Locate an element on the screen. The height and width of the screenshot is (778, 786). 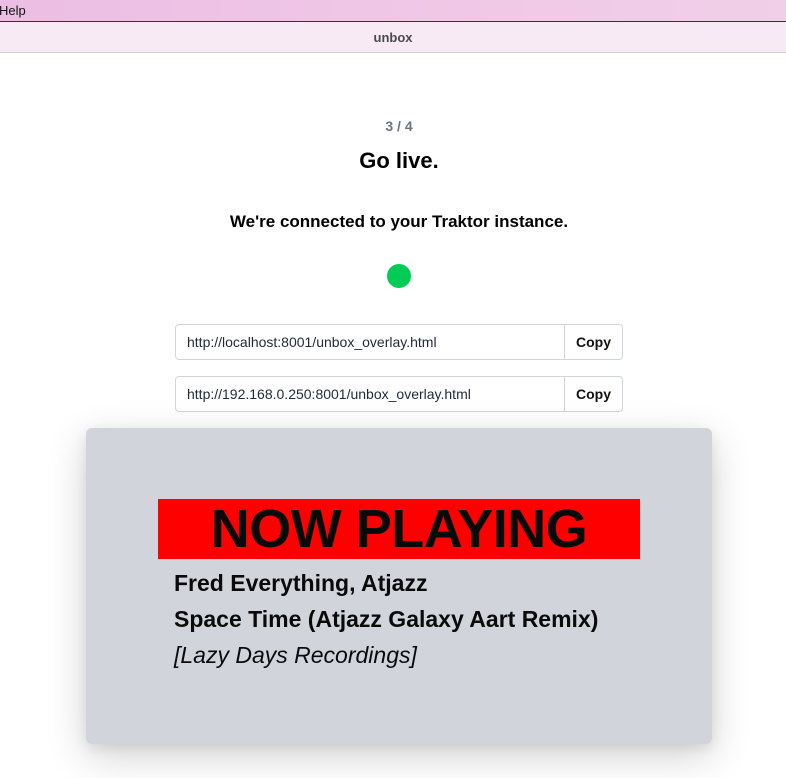
overlay-url-input-lan is located at coordinates (370, 394).